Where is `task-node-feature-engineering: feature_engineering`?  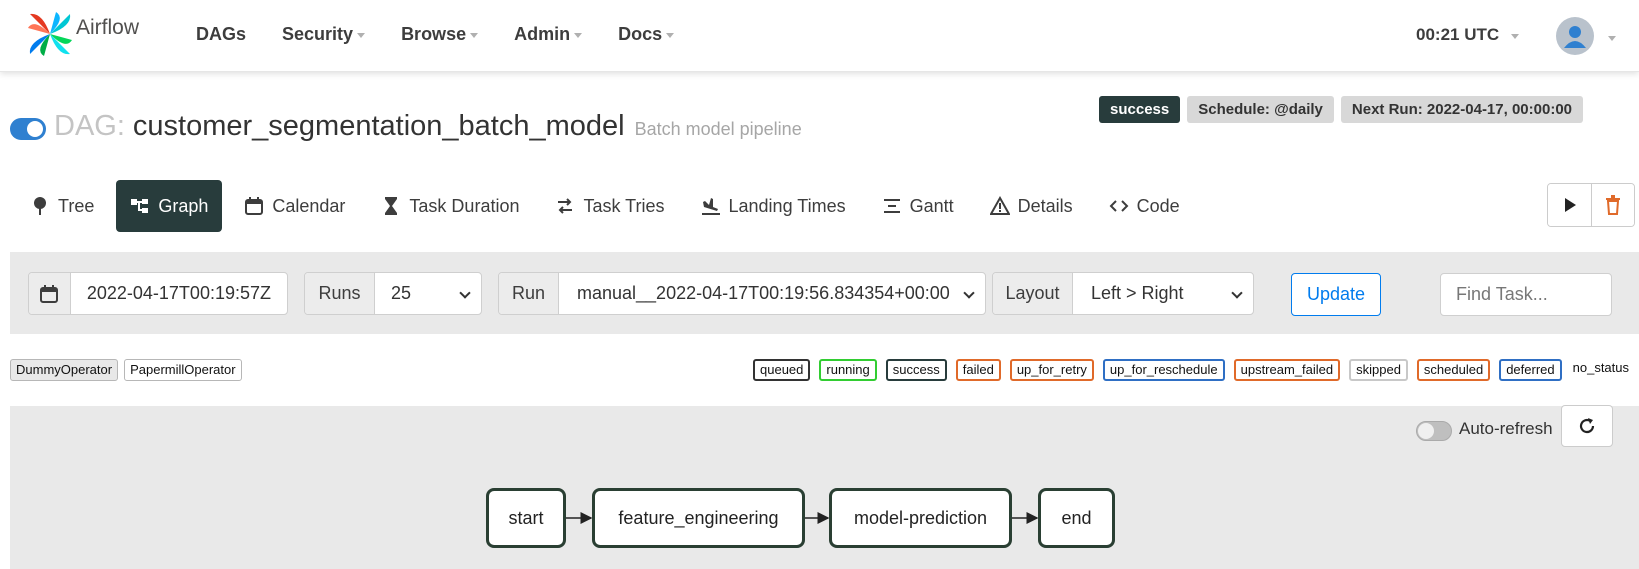
task-node-feature-engineering: feature_engineering is located at coordinates (698, 518).